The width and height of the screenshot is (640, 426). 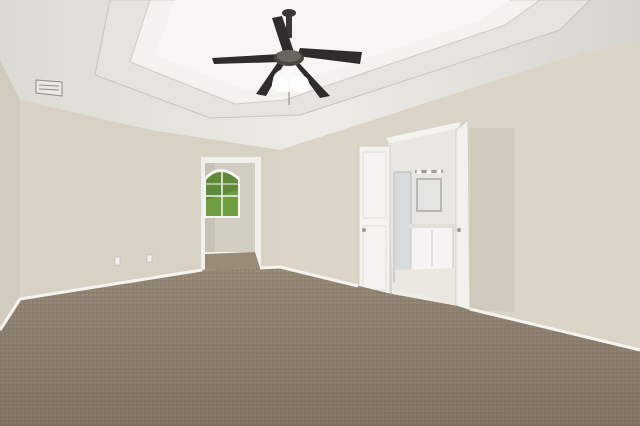 What do you see at coordinates (374, 220) in the screenshot?
I see `left-door` at bounding box center [374, 220].